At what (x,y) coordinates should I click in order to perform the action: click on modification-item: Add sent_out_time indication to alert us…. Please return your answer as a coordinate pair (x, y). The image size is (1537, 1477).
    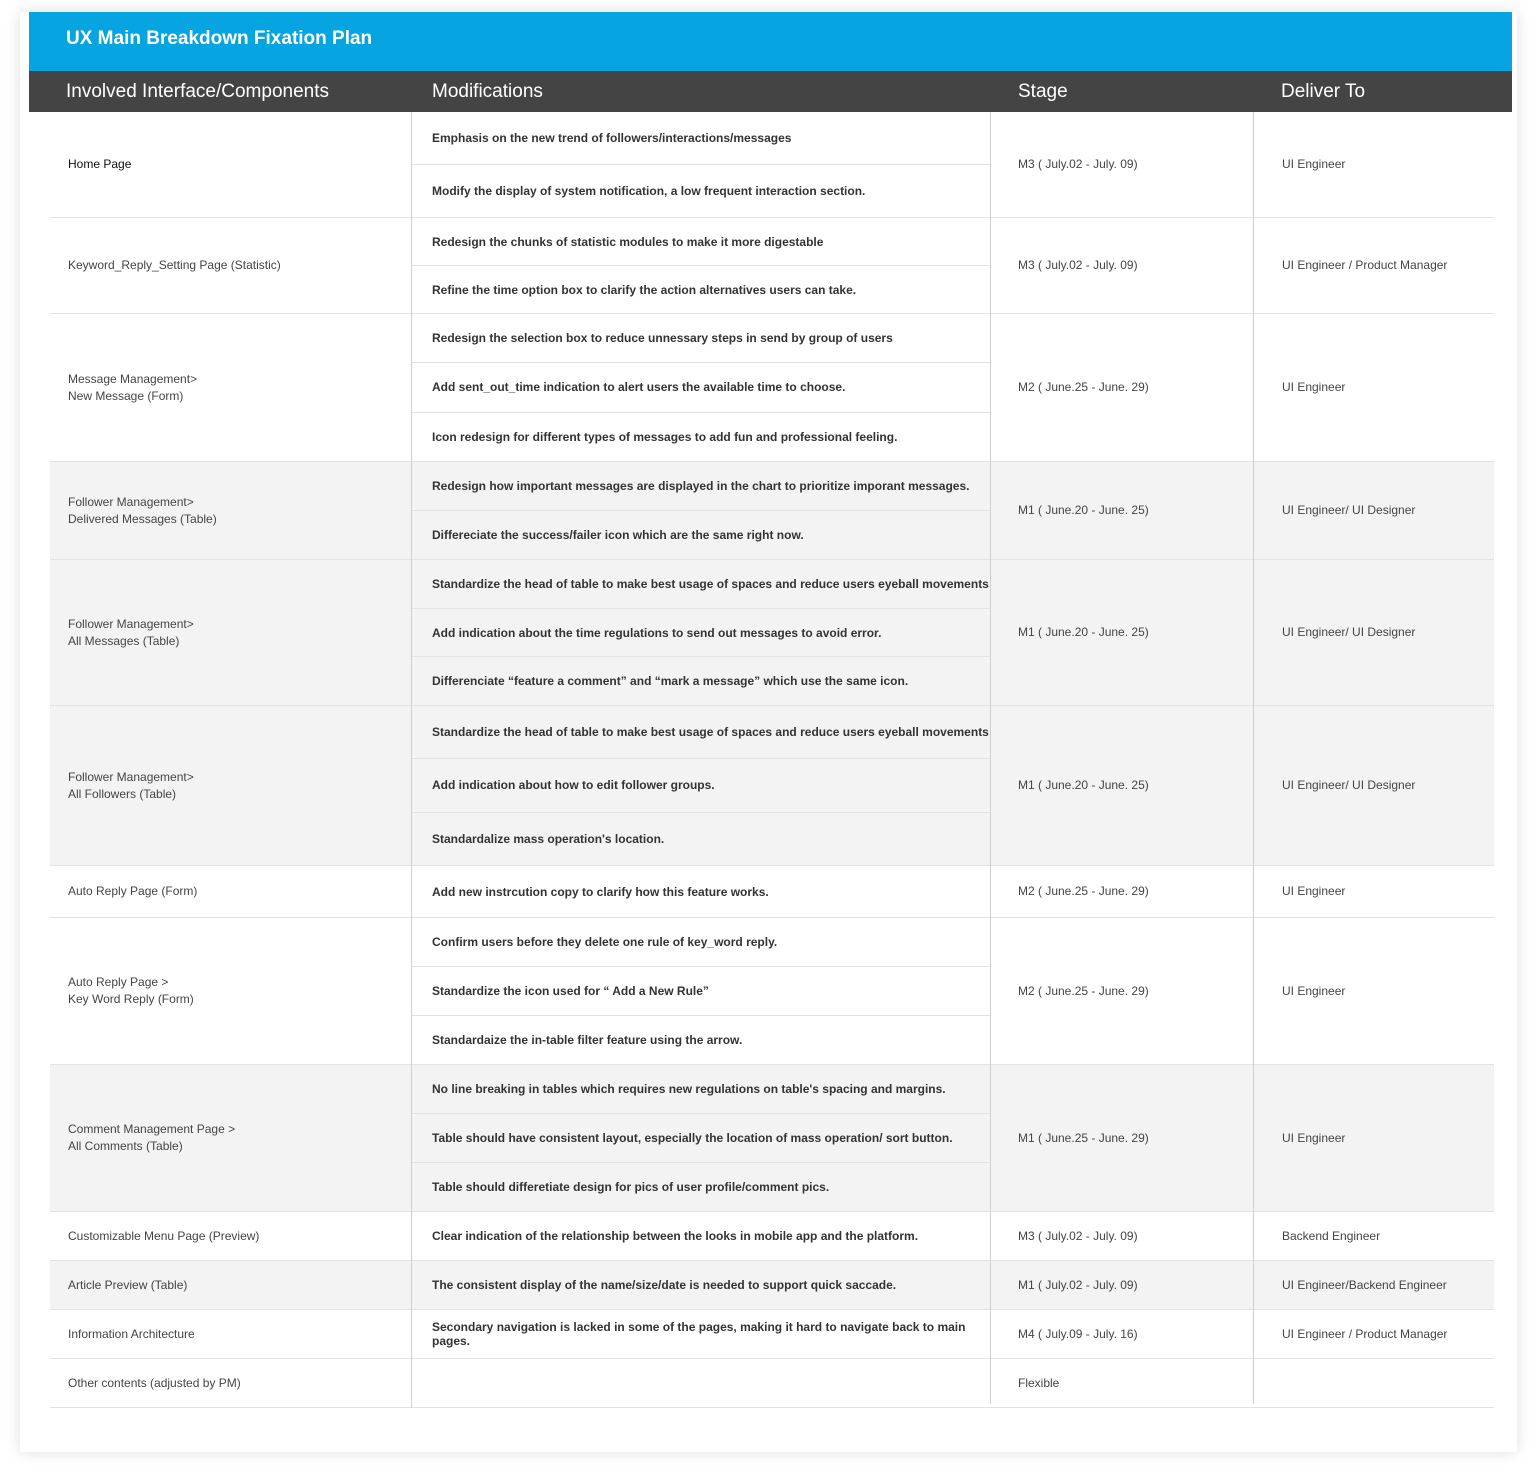
    Looking at the image, I should click on (701, 386).